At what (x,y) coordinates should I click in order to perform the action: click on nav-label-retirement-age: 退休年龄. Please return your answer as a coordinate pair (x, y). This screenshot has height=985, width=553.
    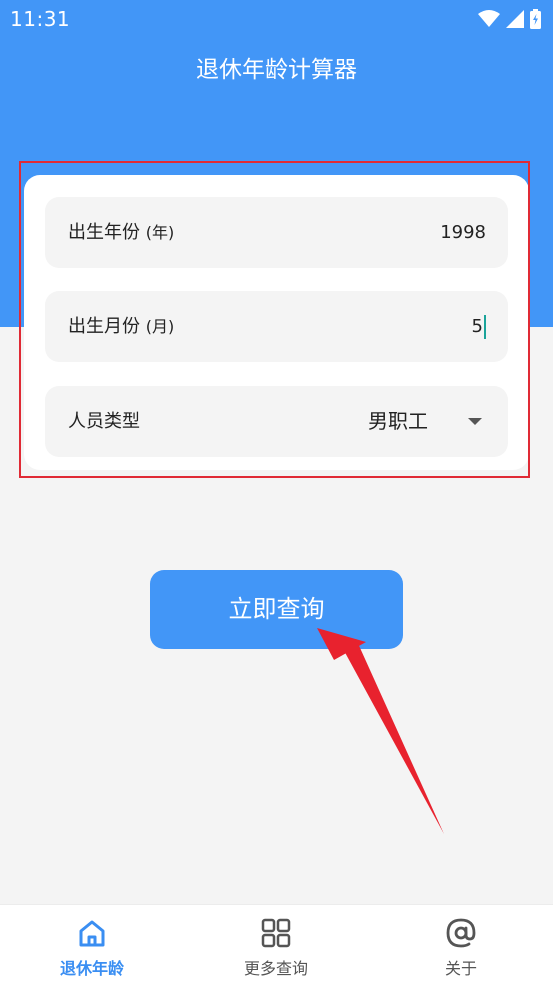
    Looking at the image, I should click on (91, 968).